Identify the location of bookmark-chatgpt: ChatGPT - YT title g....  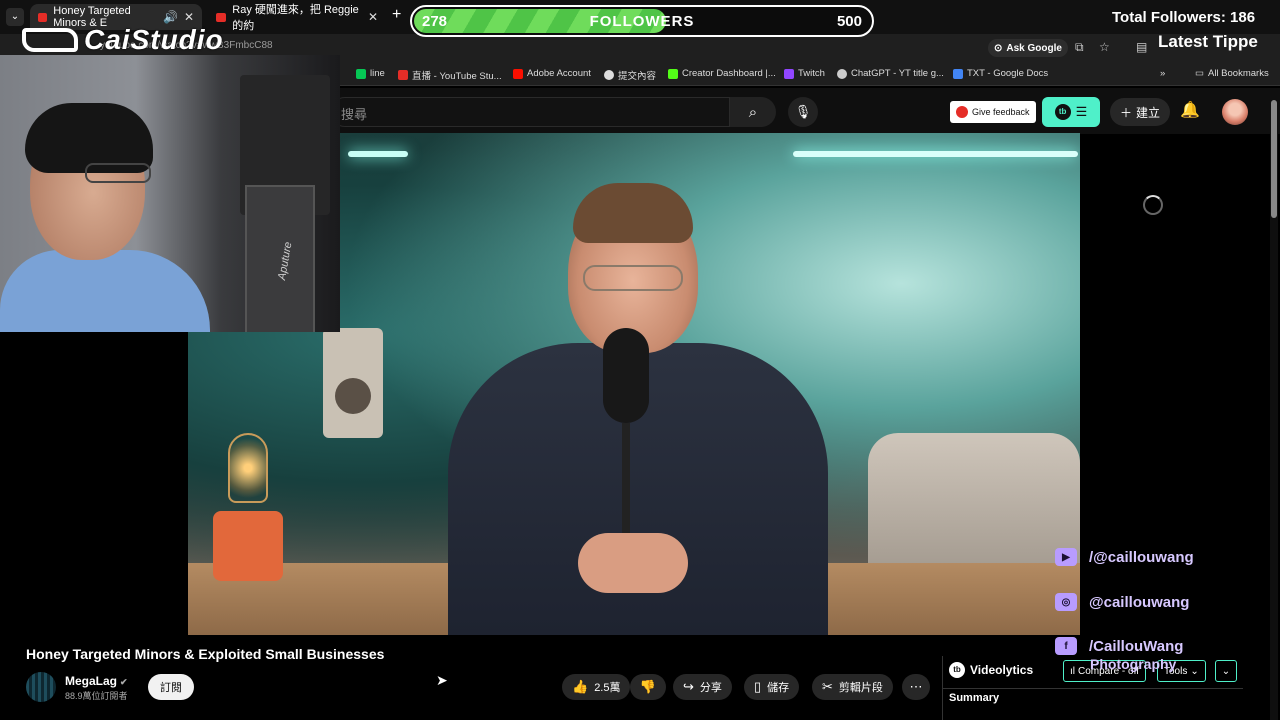
(890, 73).